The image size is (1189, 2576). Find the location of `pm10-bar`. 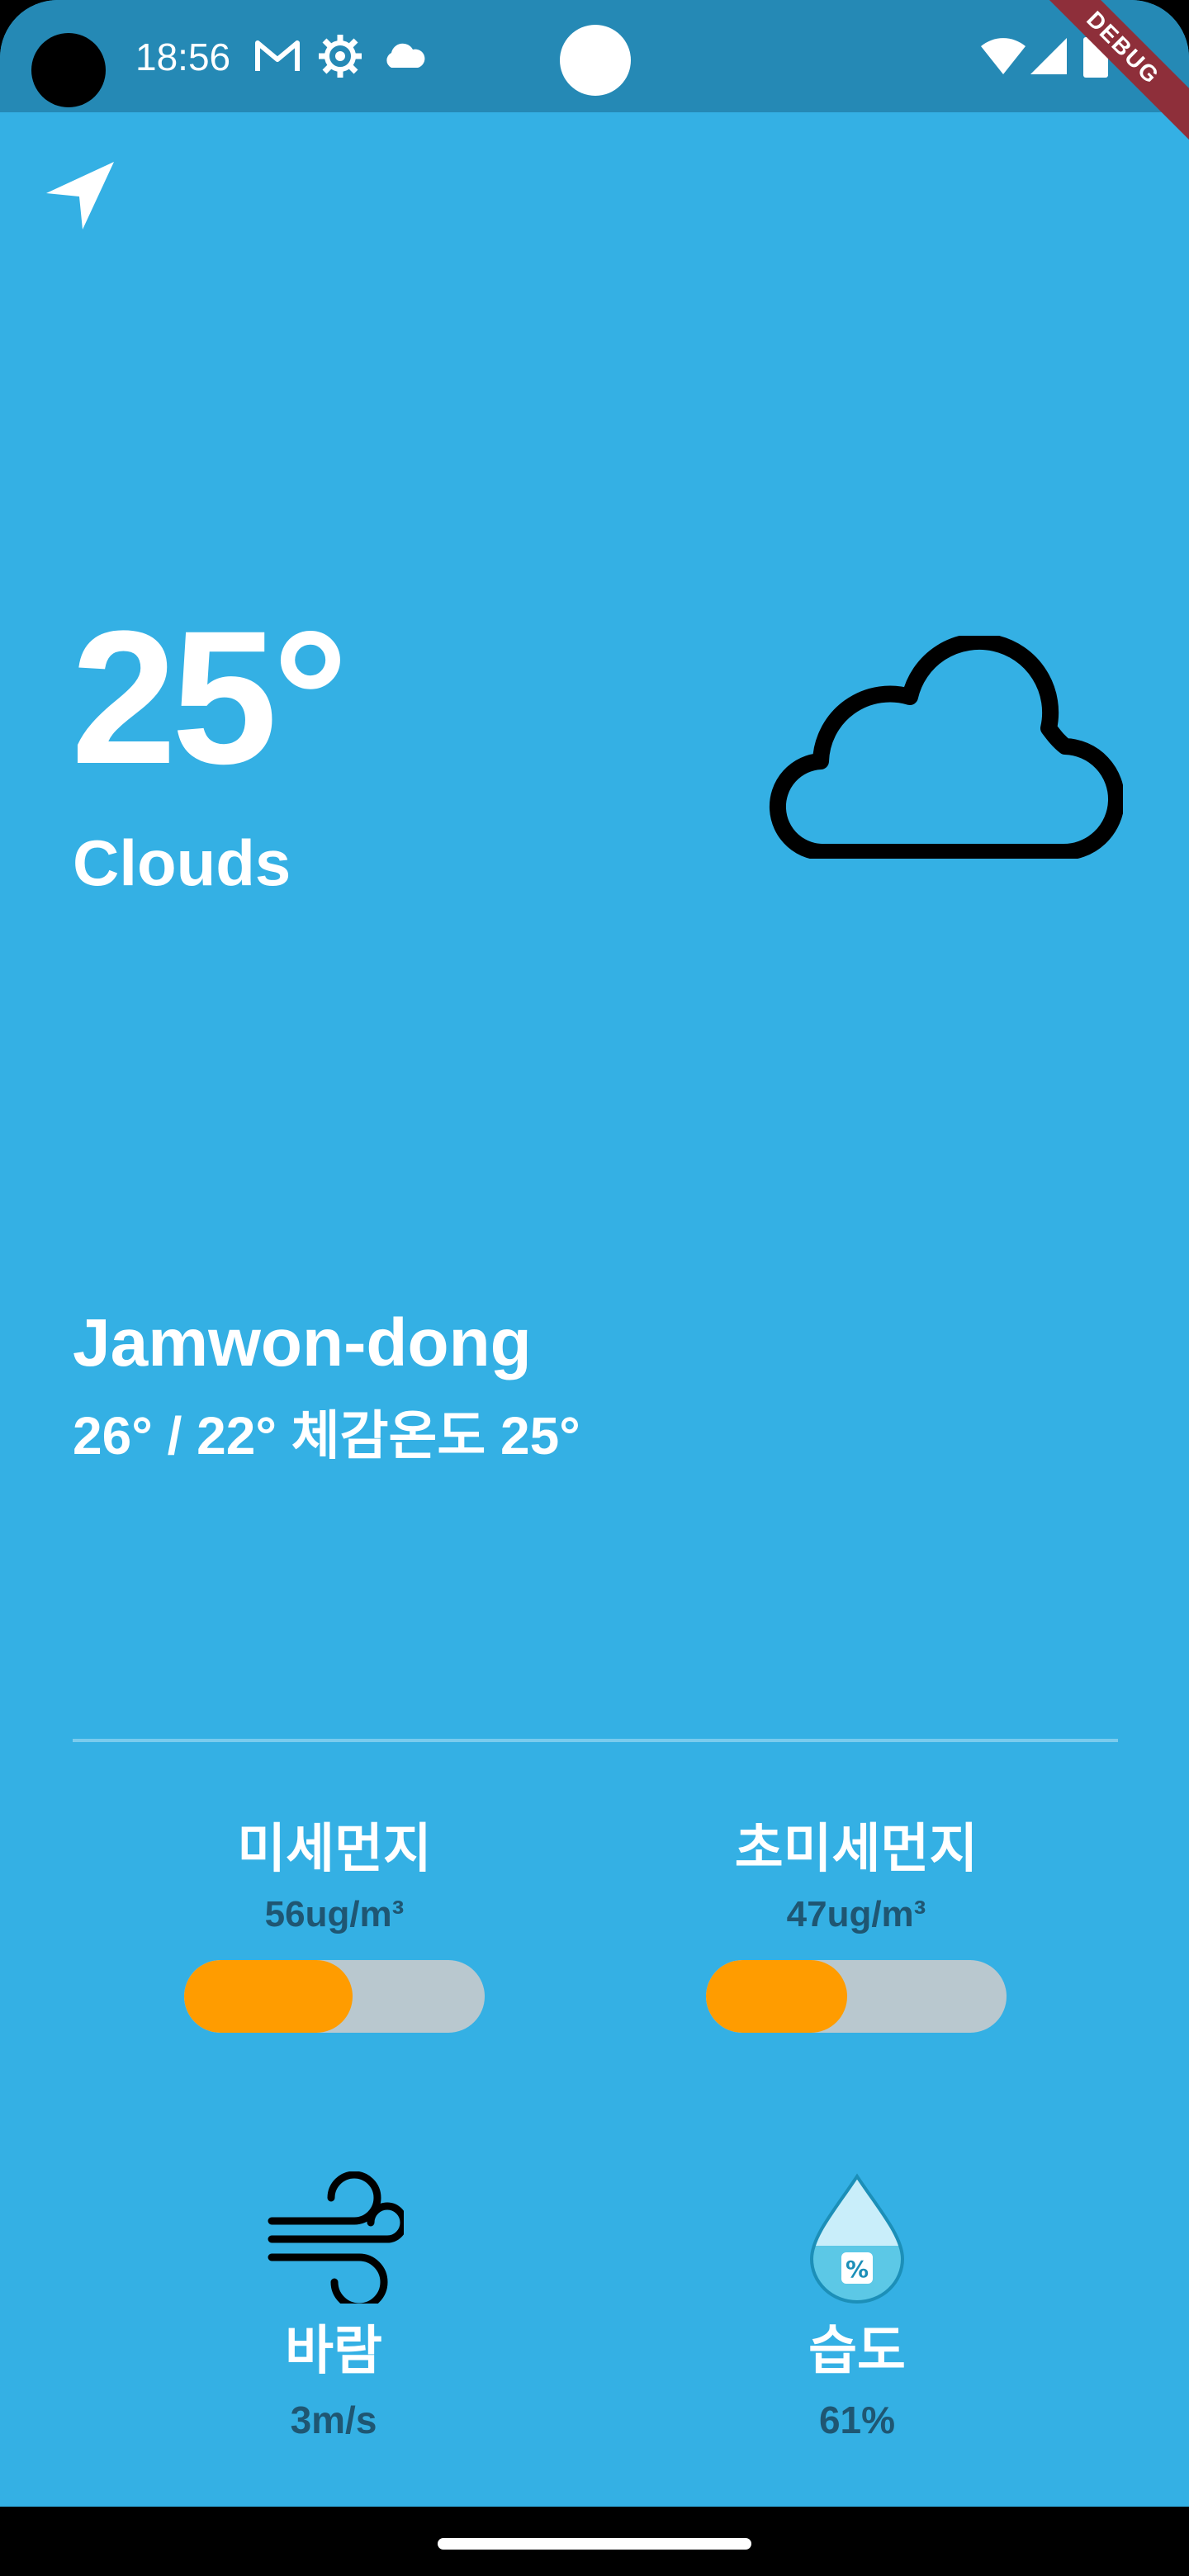

pm10-bar is located at coordinates (334, 1996).